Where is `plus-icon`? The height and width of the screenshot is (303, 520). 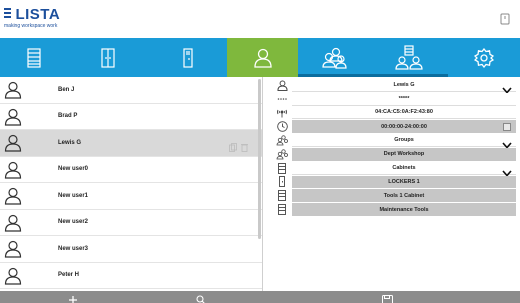
plus-icon is located at coordinates (73, 297).